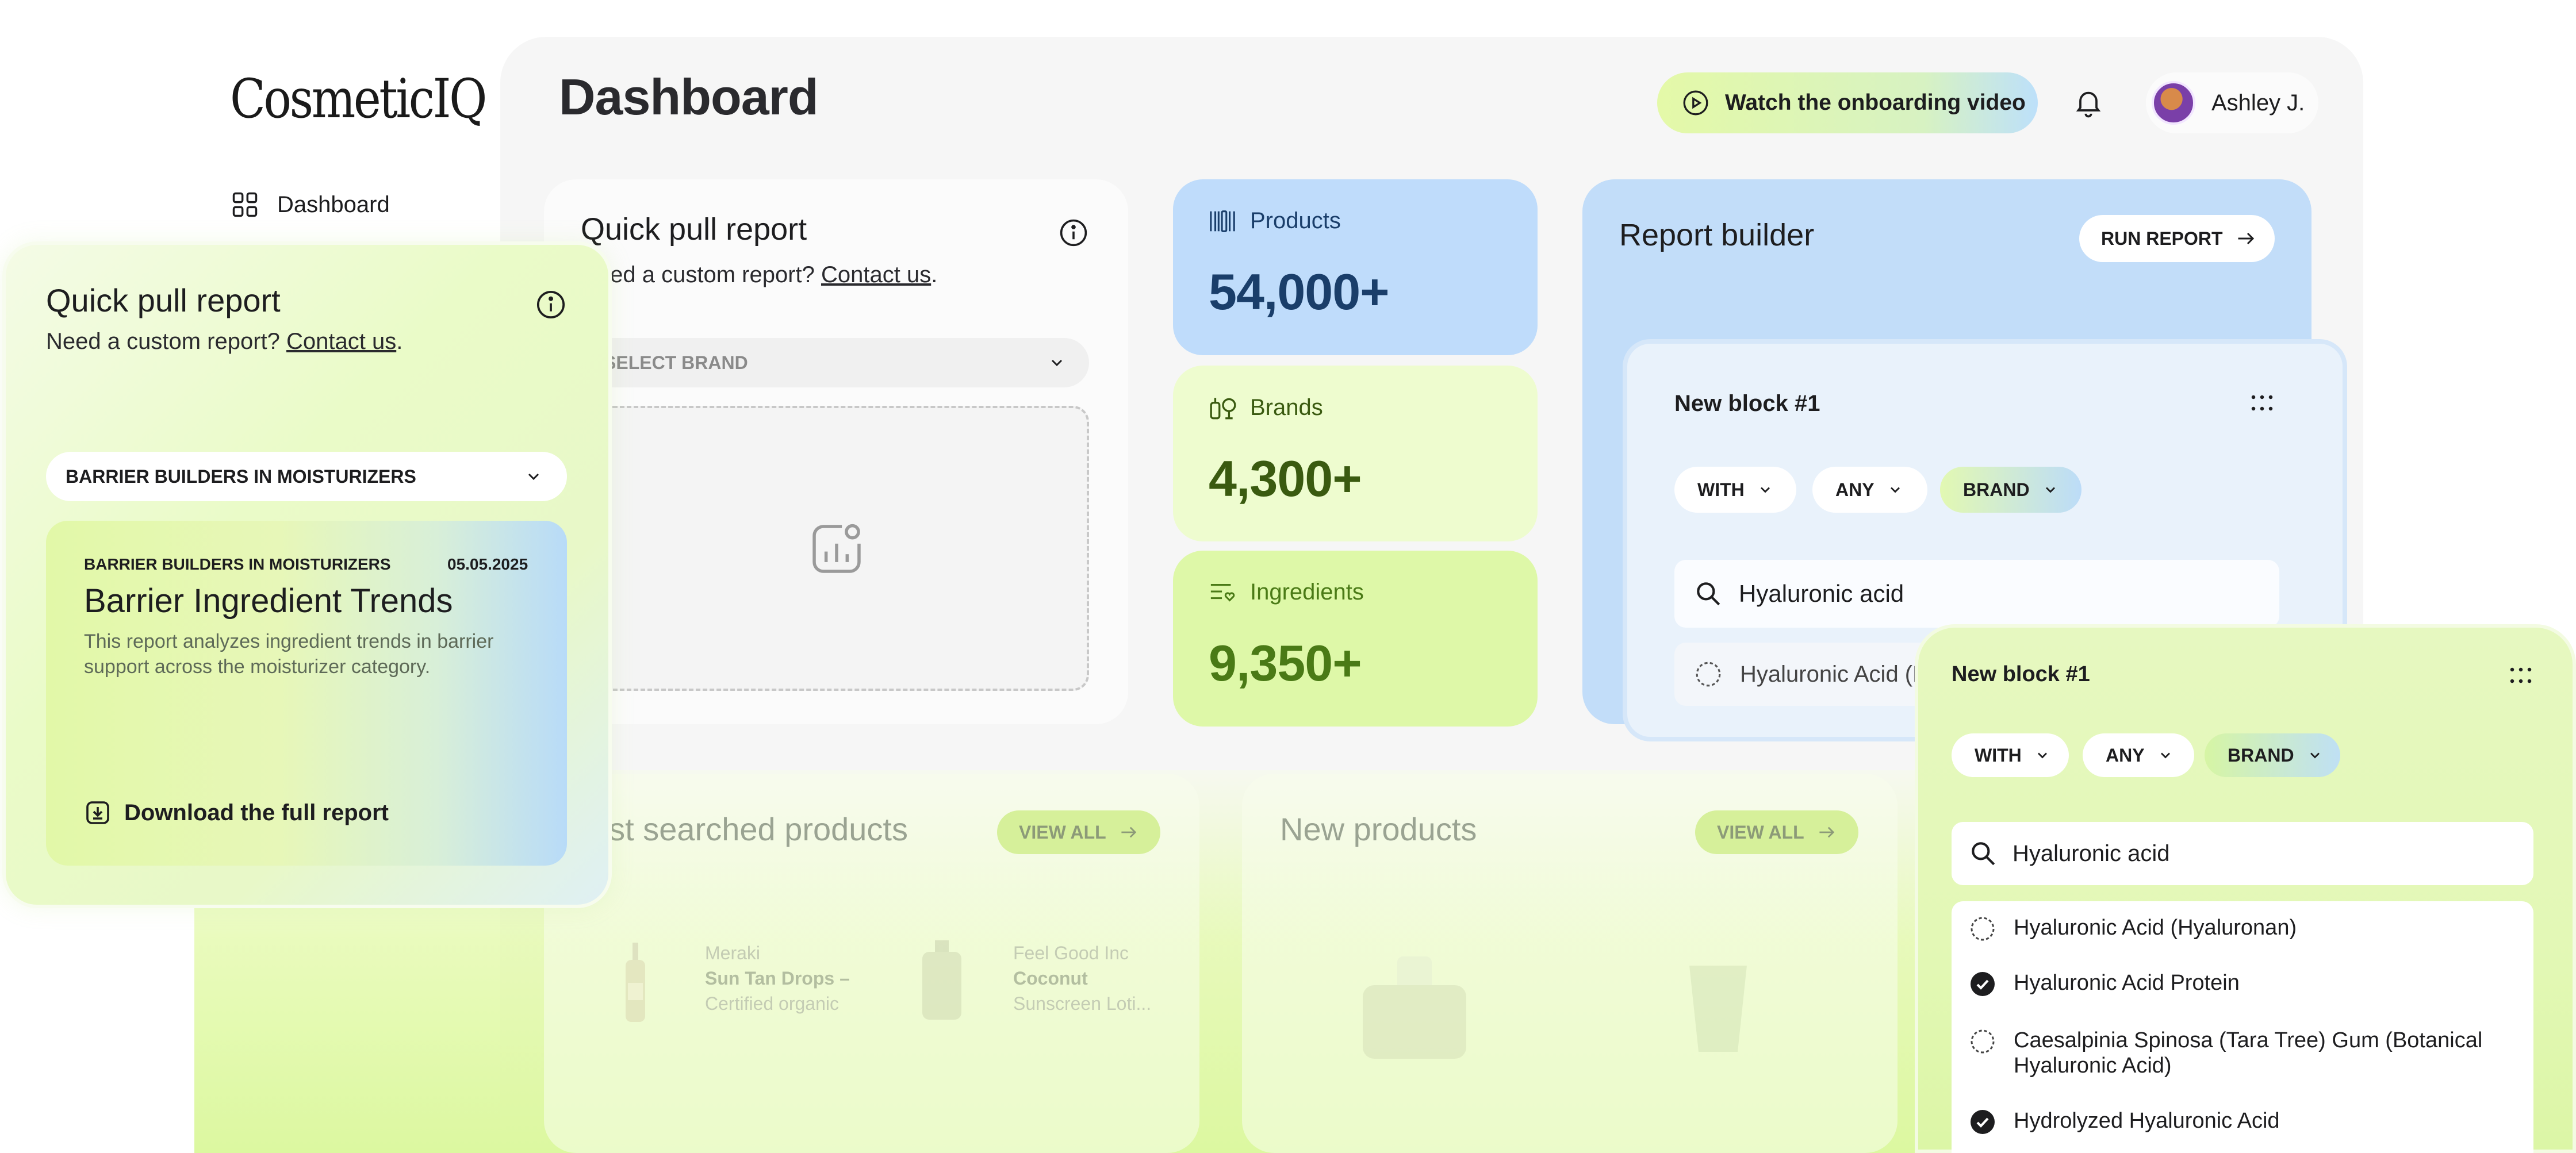 The width and height of the screenshot is (2576, 1153). Describe the element at coordinates (1695, 103) in the screenshot. I see `play-circle-icon` at that location.